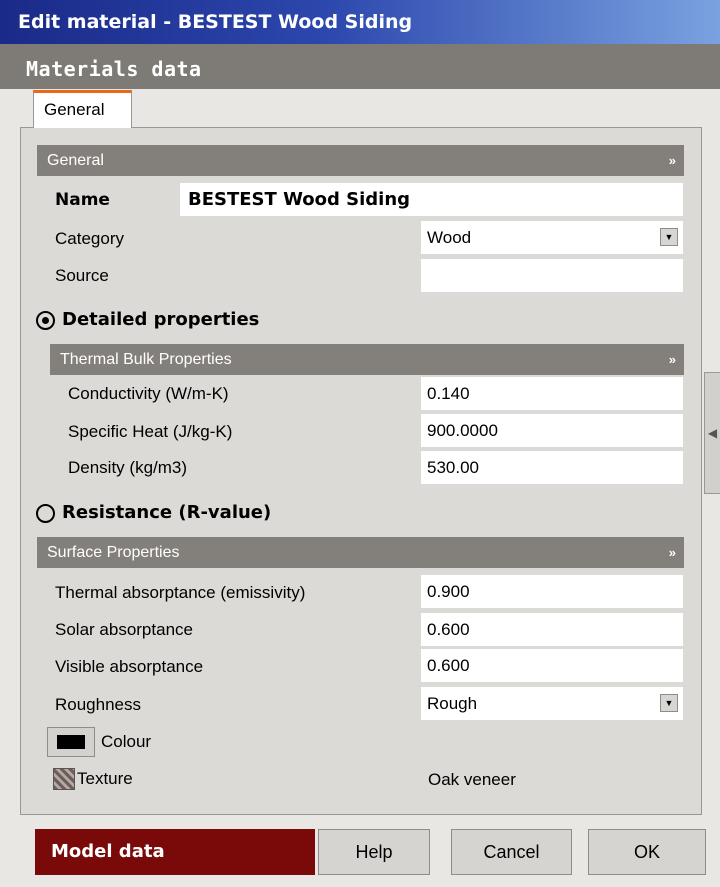 The width and height of the screenshot is (720, 887). I want to click on texture-icon, so click(64, 779).